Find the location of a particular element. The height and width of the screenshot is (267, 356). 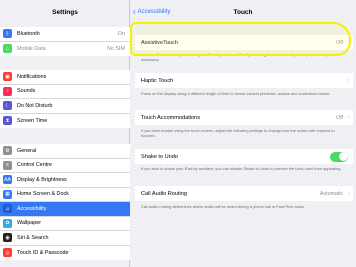

sidebar-item-bluetooth: ᛒ Bluetooth On is located at coordinates (65, 34).